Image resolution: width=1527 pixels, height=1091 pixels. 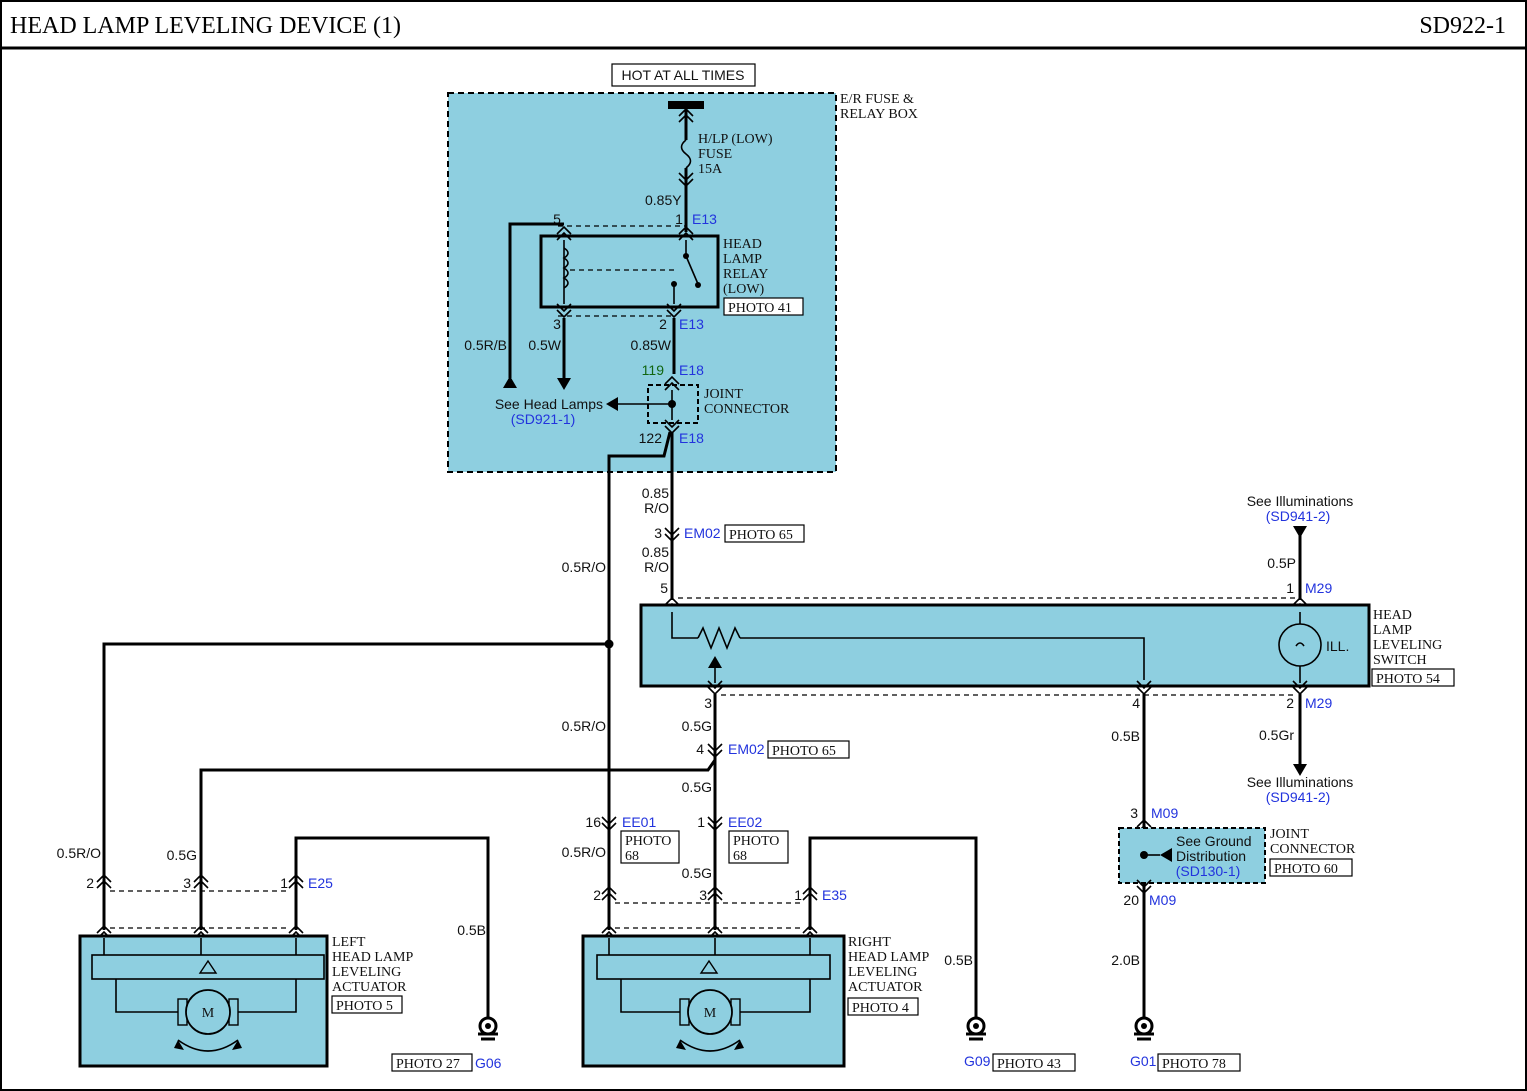 What do you see at coordinates (663, 324) in the screenshot?
I see `relay-pin2: 2` at bounding box center [663, 324].